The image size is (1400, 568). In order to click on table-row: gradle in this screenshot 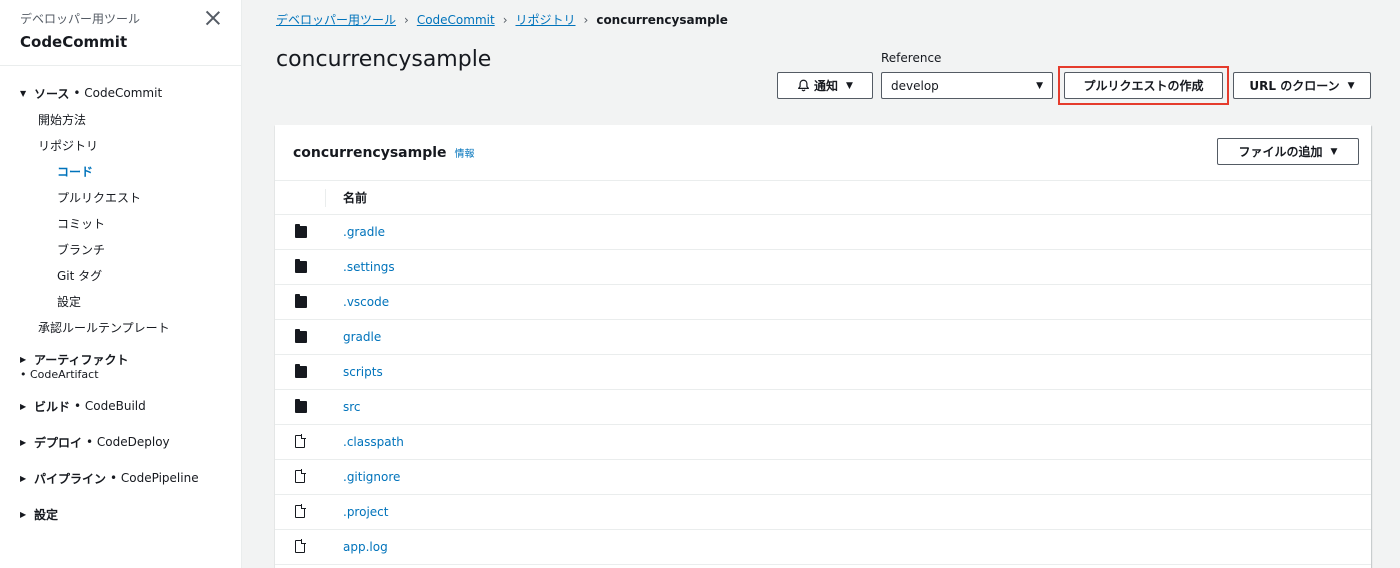, I will do `click(823, 337)`.